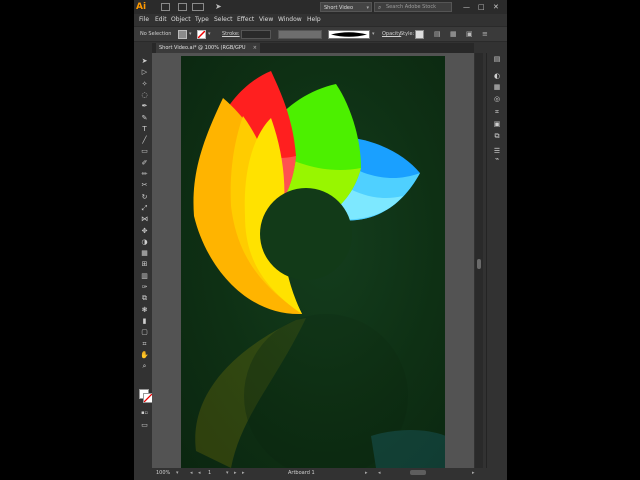 Image resolution: width=640 pixels, height=480 pixels. I want to click on line-tool-icon: ╱, so click(144, 140).